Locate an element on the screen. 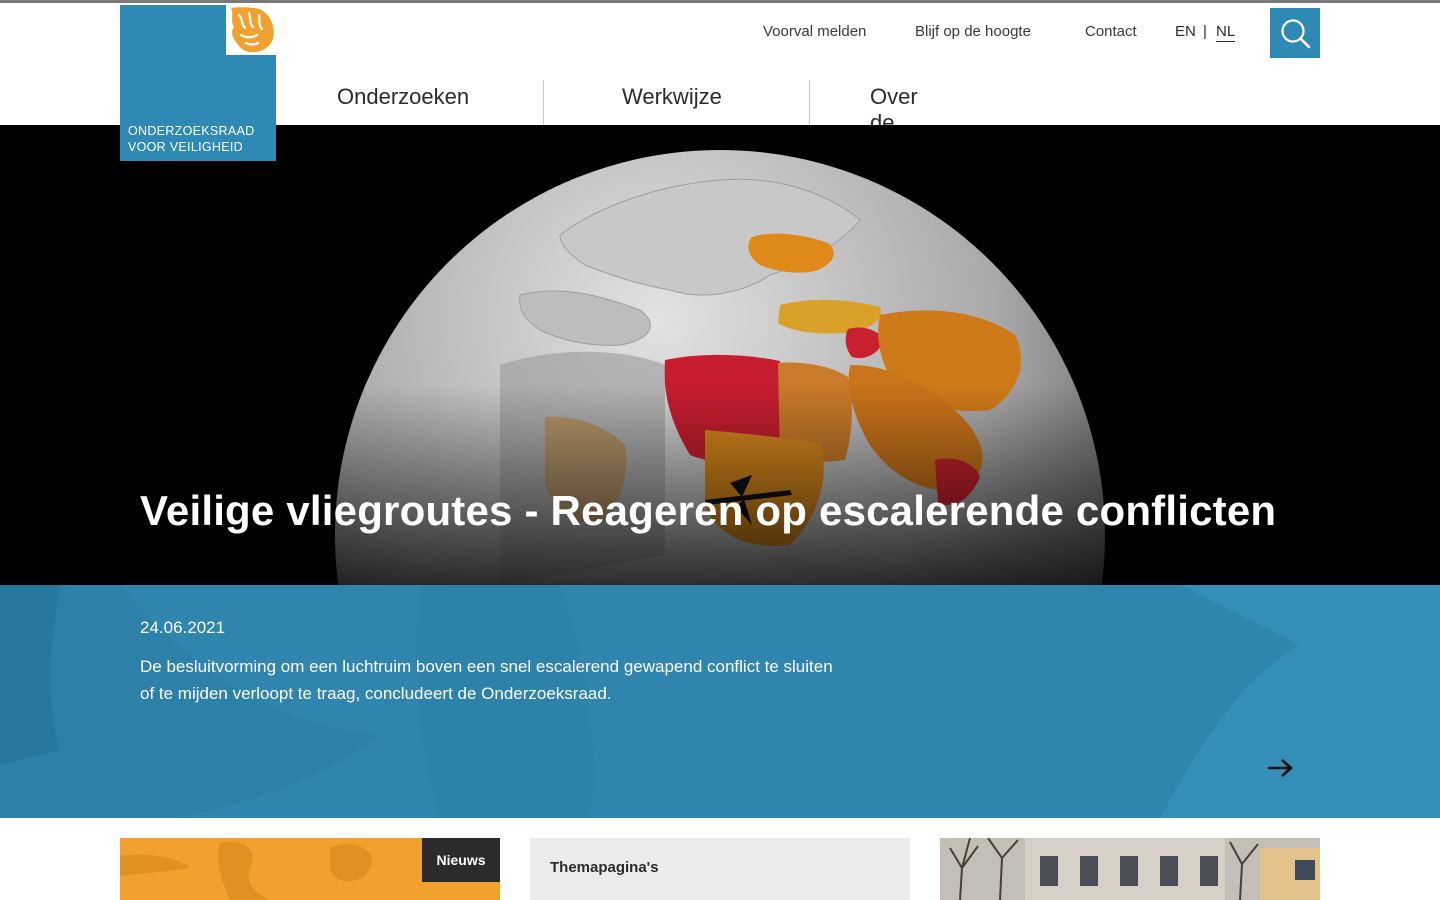  news-tag: Nieuws is located at coordinates (461, 860).